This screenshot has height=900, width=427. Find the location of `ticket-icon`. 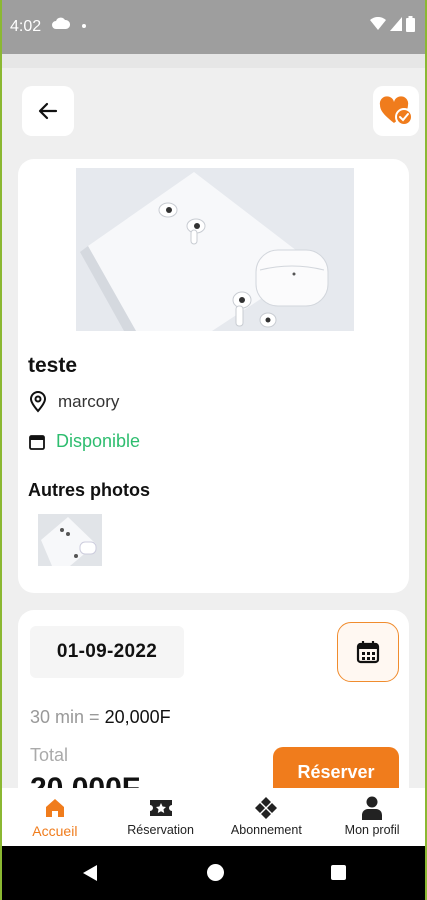

ticket-icon is located at coordinates (161, 808).